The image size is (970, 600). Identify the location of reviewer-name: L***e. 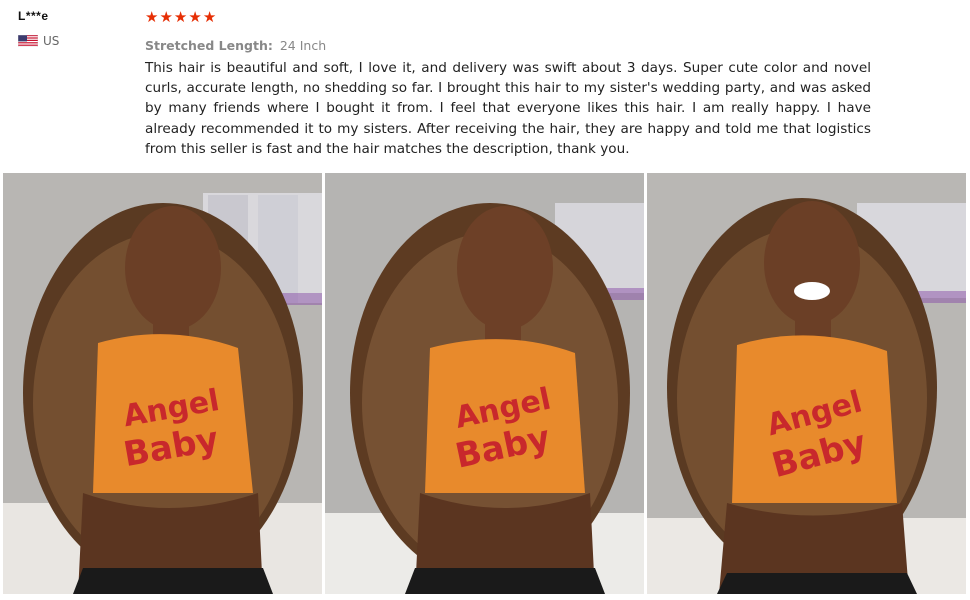
(33, 16).